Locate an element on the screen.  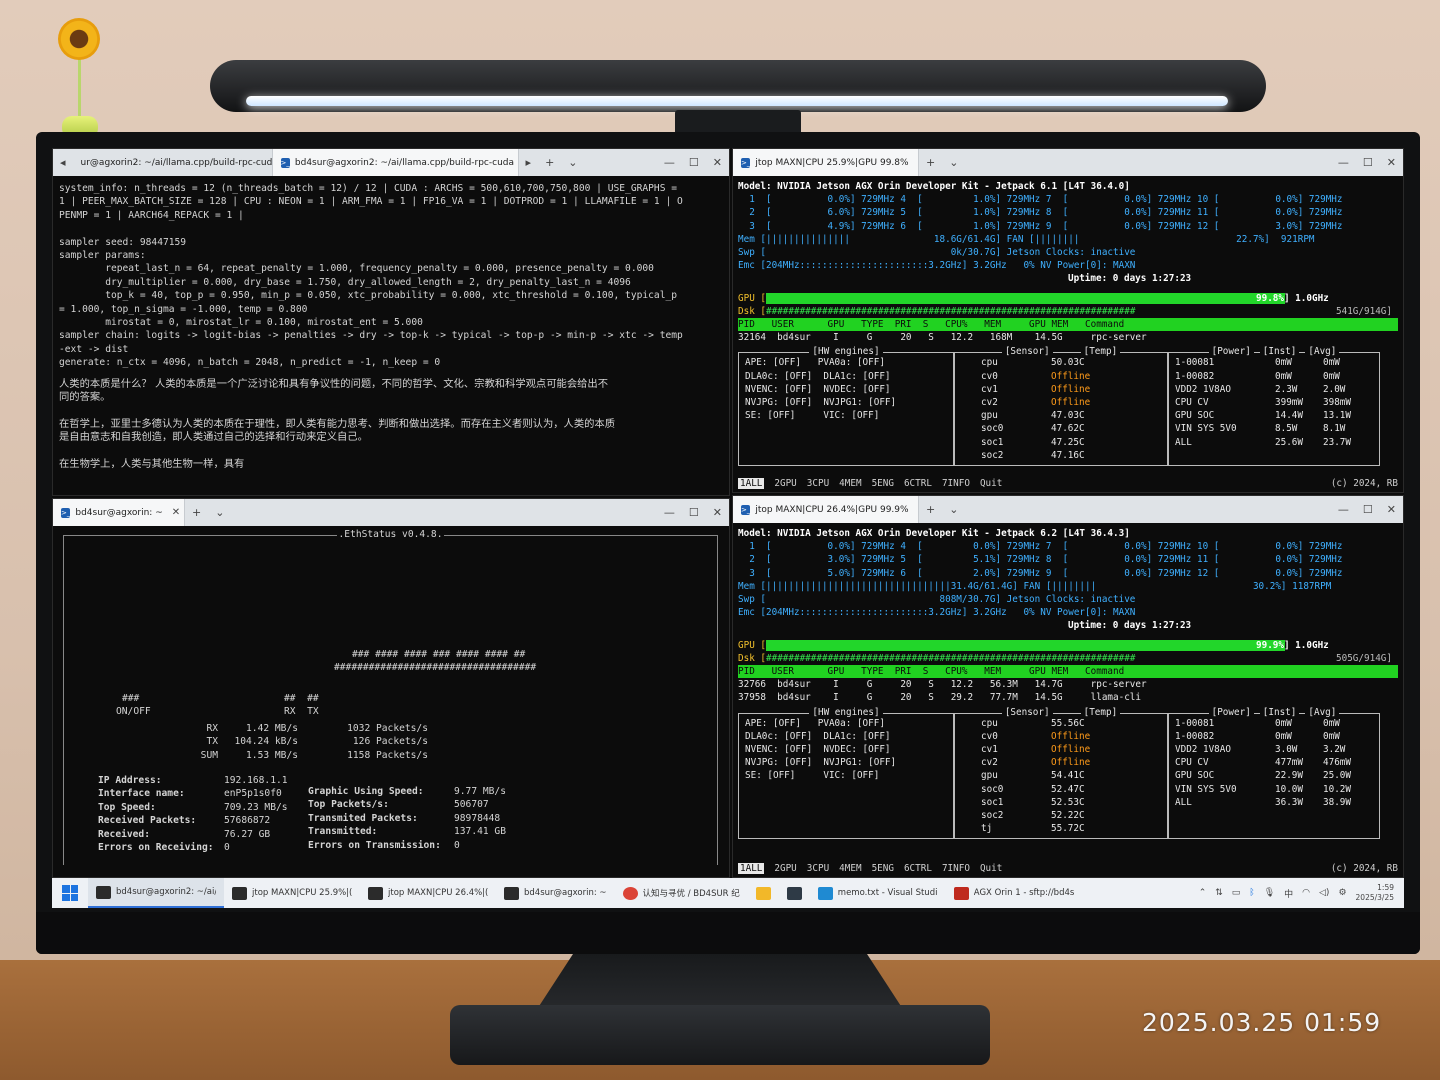
taskbar-item: memo.txt - Visual Studio is located at coordinates (878, 893).